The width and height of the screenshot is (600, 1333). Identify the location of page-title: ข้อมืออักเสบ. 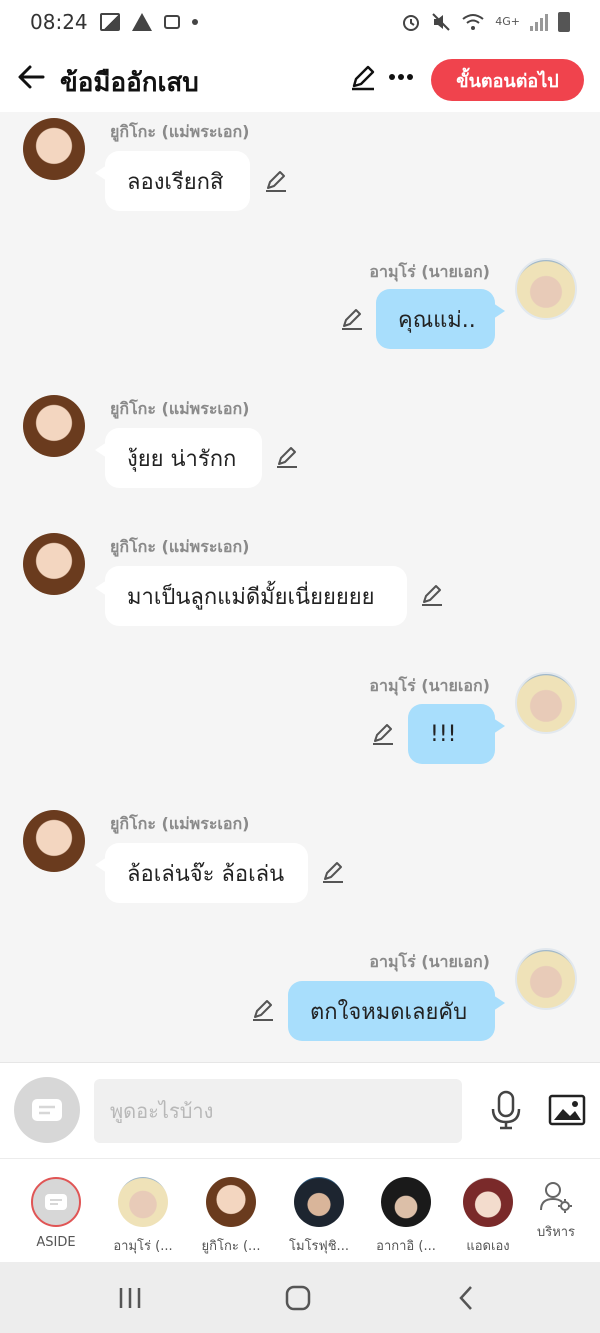
(129, 83).